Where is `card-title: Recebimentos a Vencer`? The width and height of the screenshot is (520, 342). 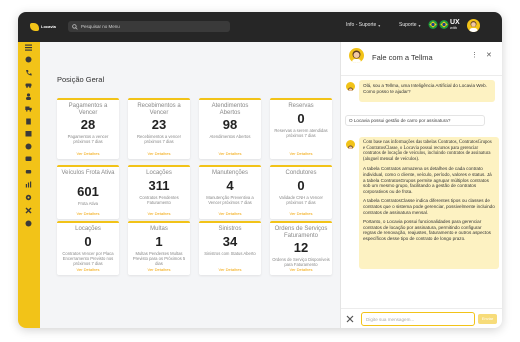 card-title: Recebimentos a Vencer is located at coordinates (159, 109).